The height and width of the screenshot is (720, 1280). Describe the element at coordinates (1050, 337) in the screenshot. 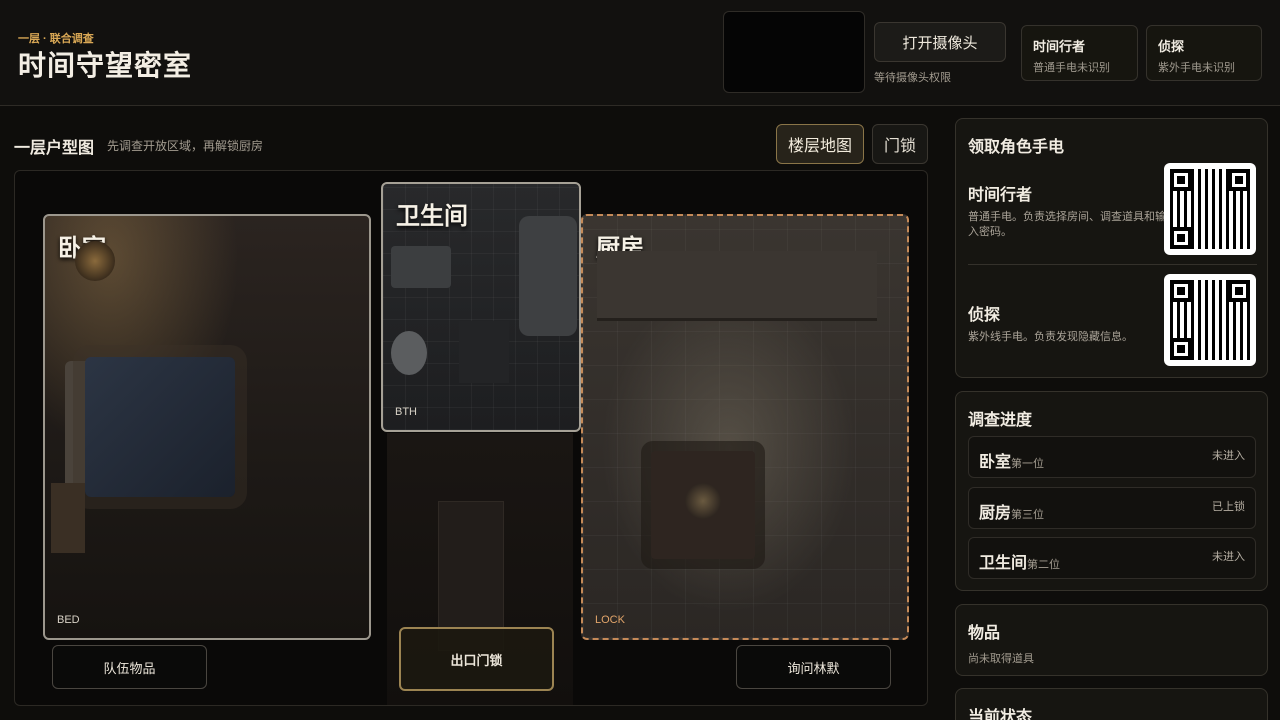

I see `flashlight-desc: 紫外线手电。负责发现隐藏信息。` at that location.